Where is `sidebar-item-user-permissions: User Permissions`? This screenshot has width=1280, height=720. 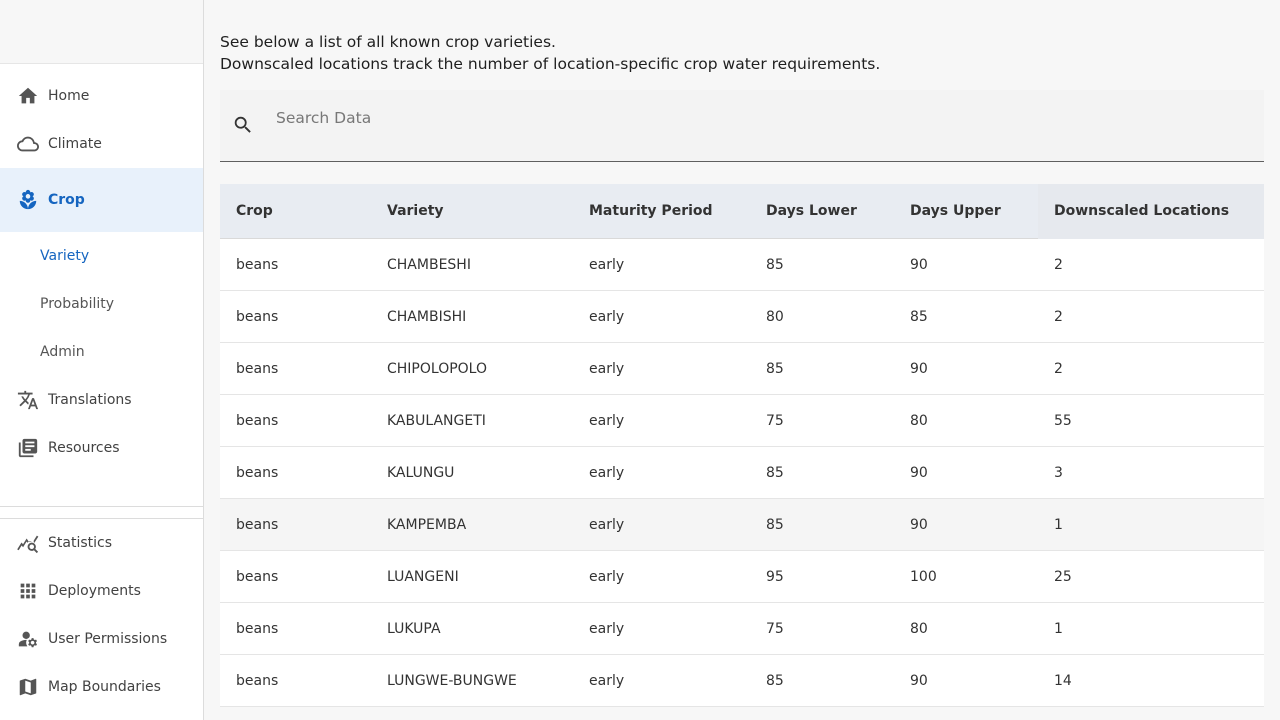
sidebar-item-user-permissions: User Permissions is located at coordinates (101, 639).